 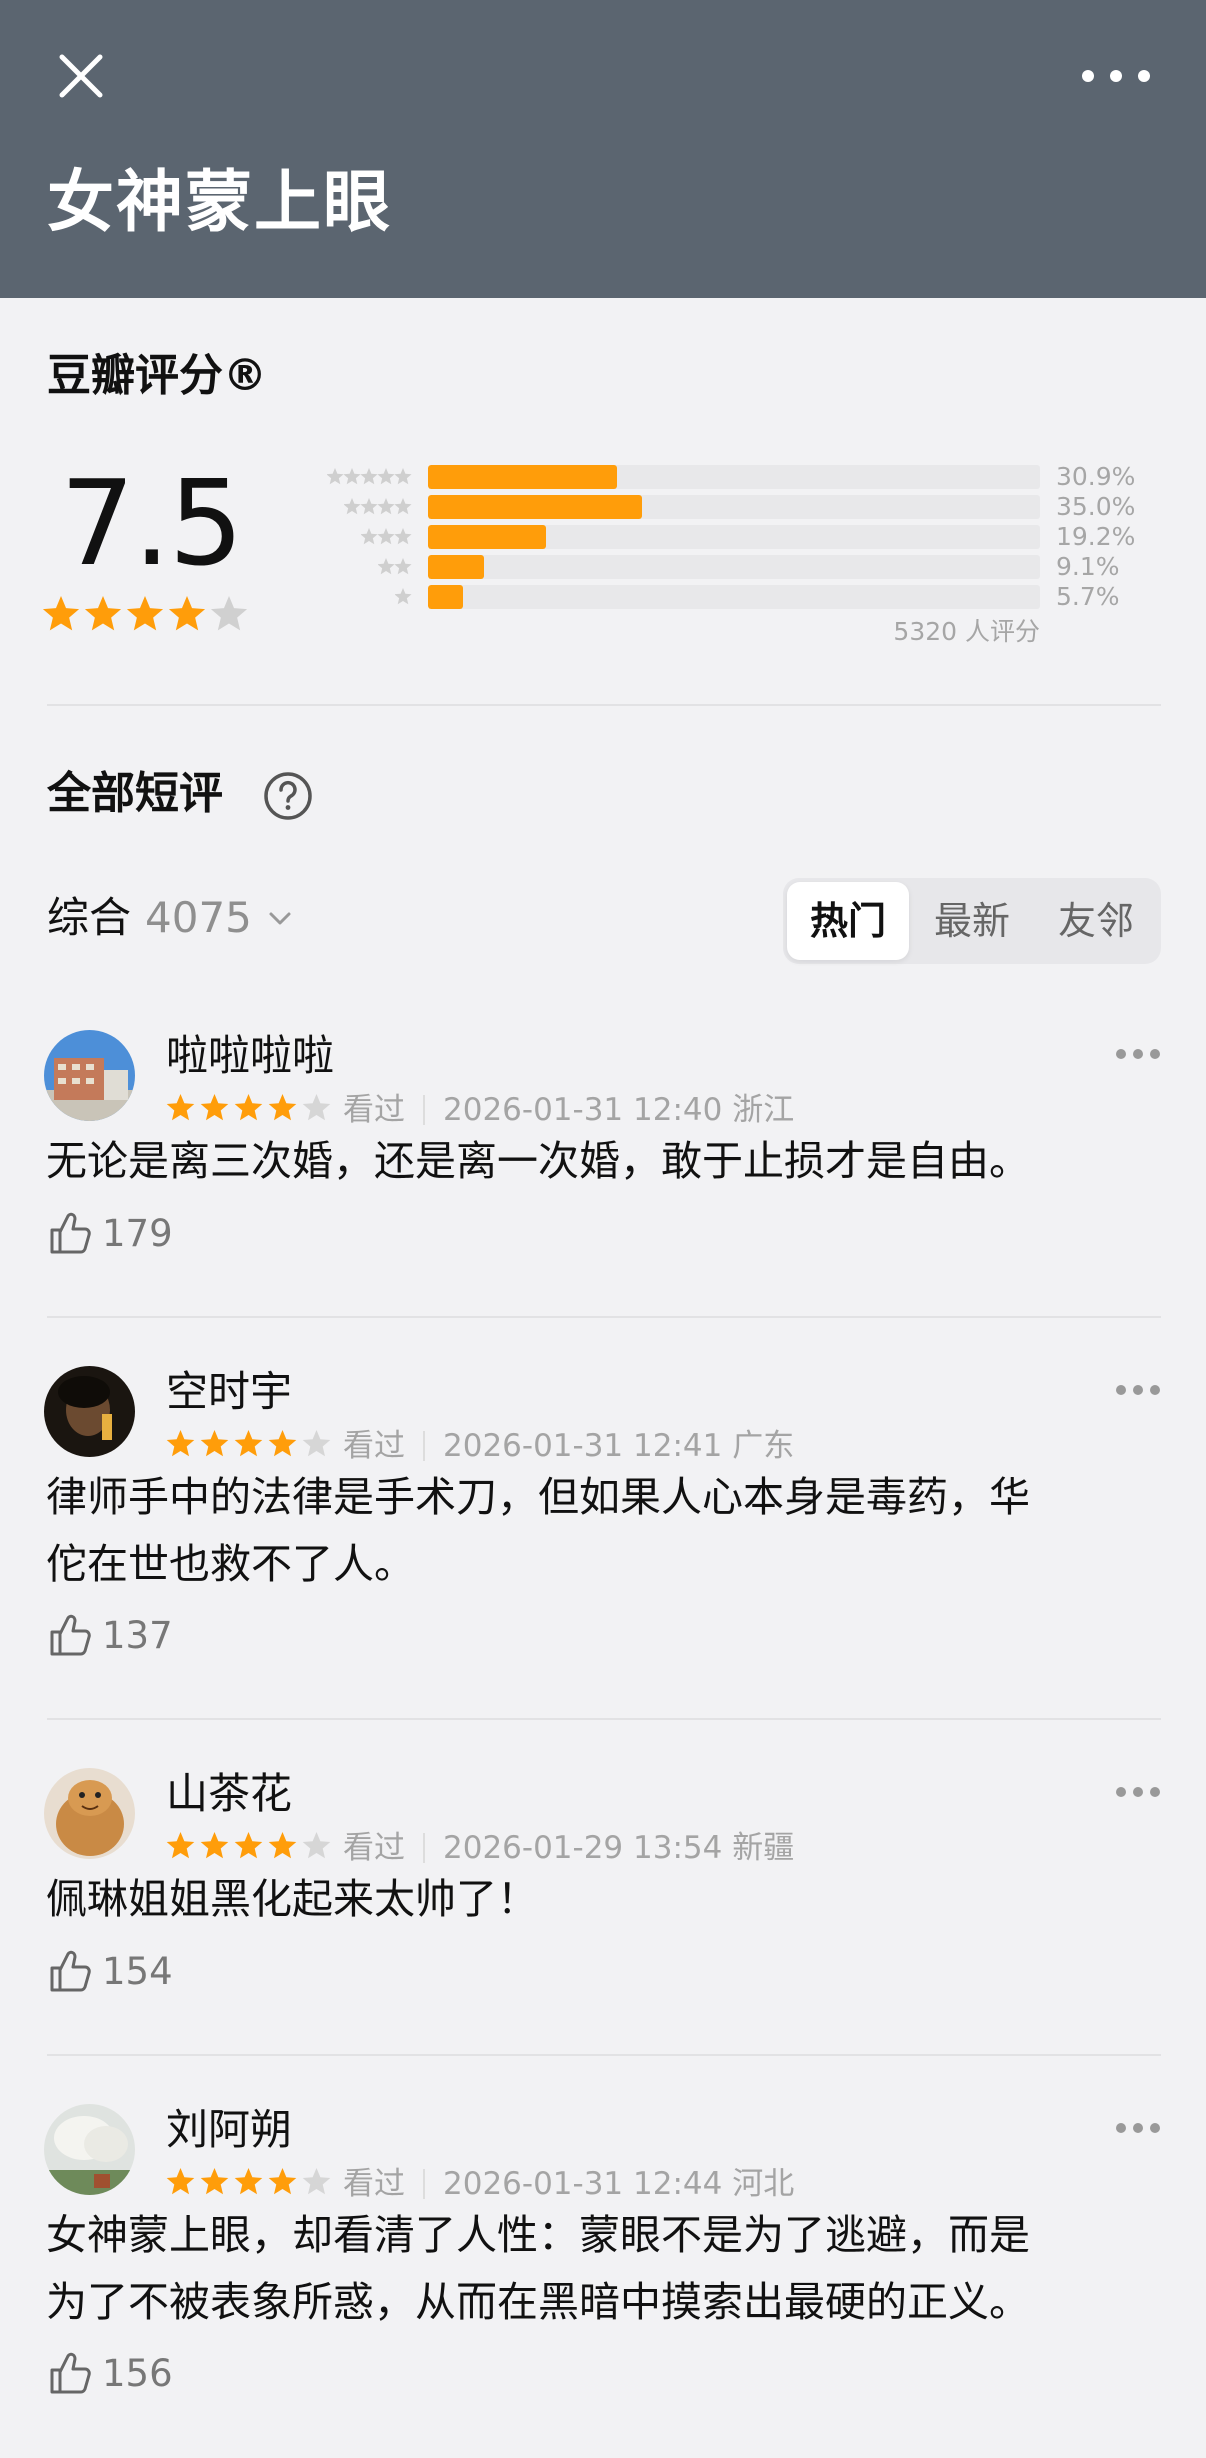 What do you see at coordinates (250, 1056) in the screenshot?
I see `username: 啦啦啦啦` at bounding box center [250, 1056].